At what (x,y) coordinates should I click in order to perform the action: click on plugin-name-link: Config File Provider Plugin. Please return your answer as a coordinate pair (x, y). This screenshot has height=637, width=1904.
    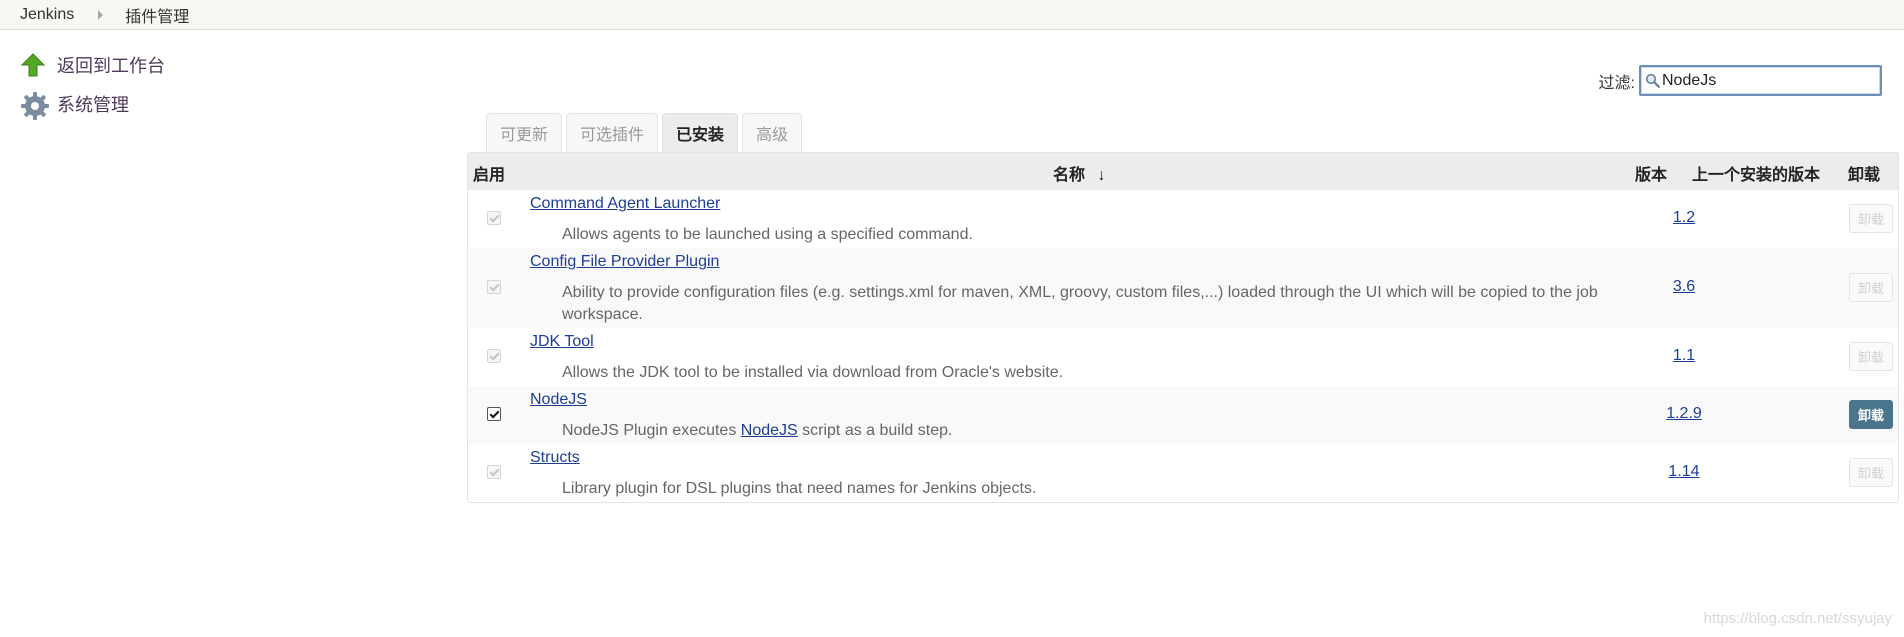
    Looking at the image, I should click on (624, 262).